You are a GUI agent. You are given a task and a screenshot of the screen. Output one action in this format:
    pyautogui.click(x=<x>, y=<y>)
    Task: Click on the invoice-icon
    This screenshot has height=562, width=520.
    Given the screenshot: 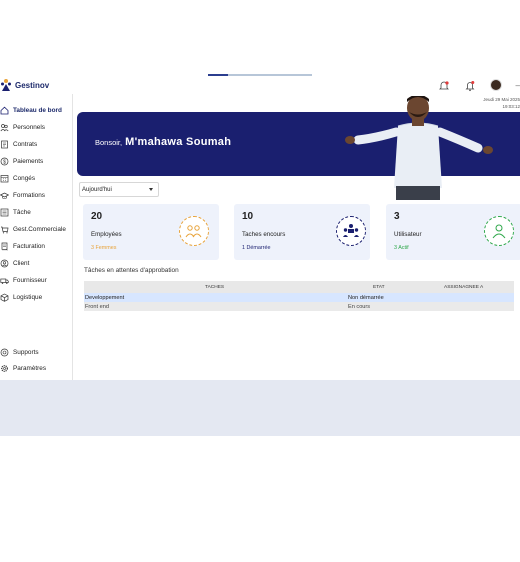 What is the action you would take?
    pyautogui.click(x=4, y=246)
    